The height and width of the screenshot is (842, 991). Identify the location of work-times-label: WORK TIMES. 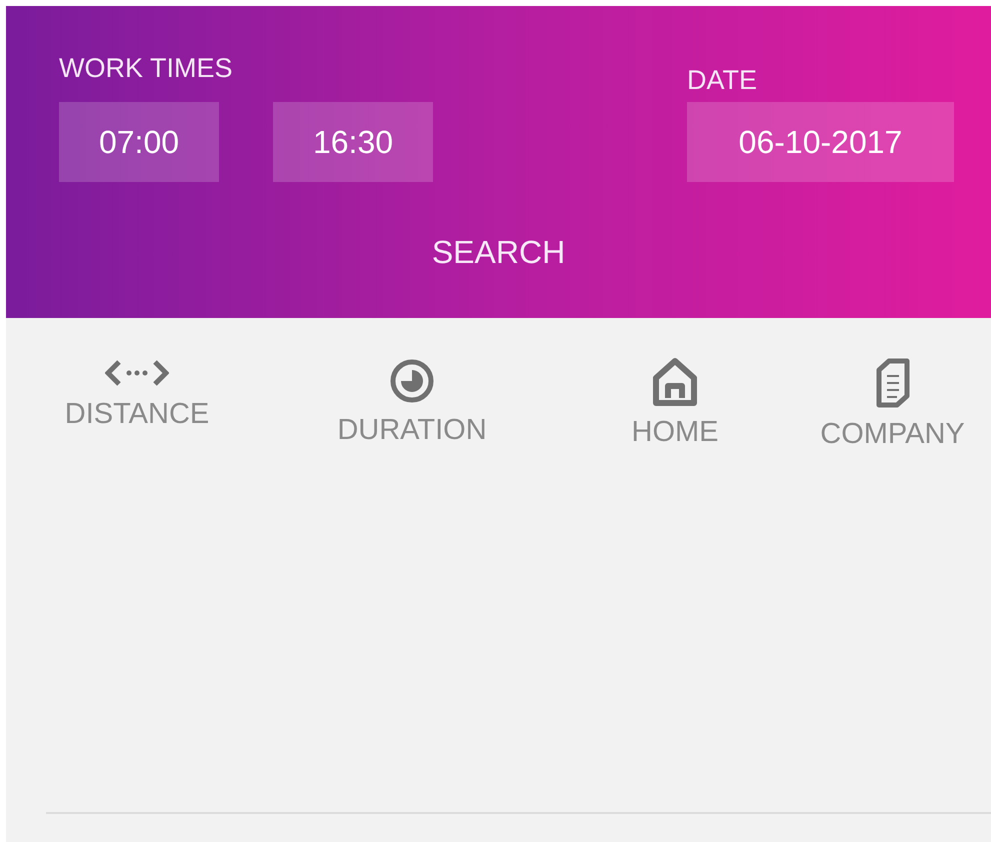
(146, 68).